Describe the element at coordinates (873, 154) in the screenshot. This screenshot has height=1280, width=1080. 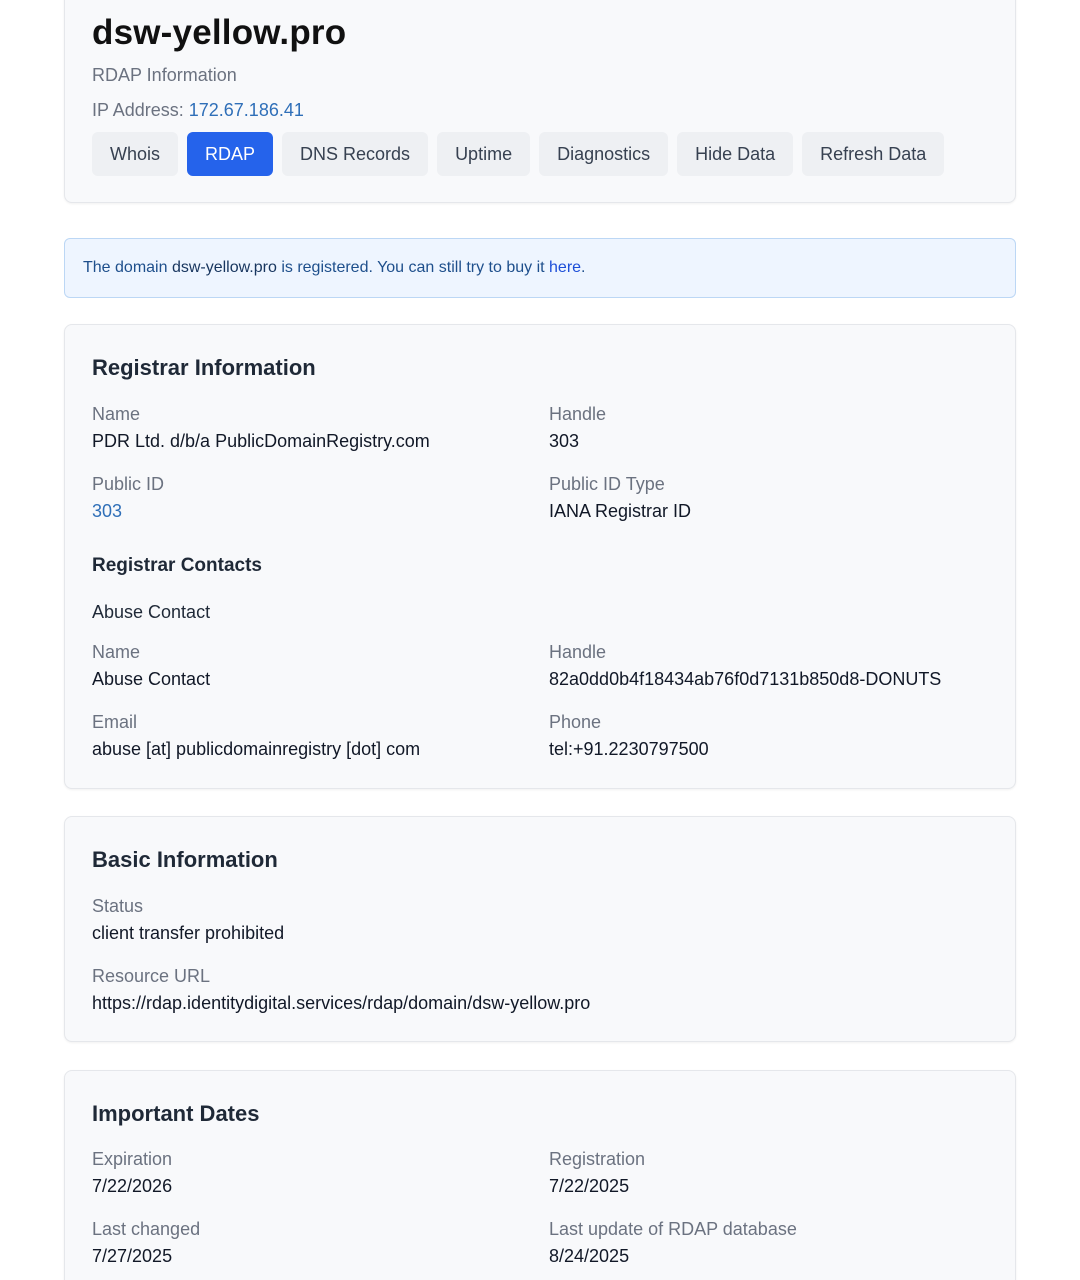
I see `refresh-data-button: Refresh Data` at that location.